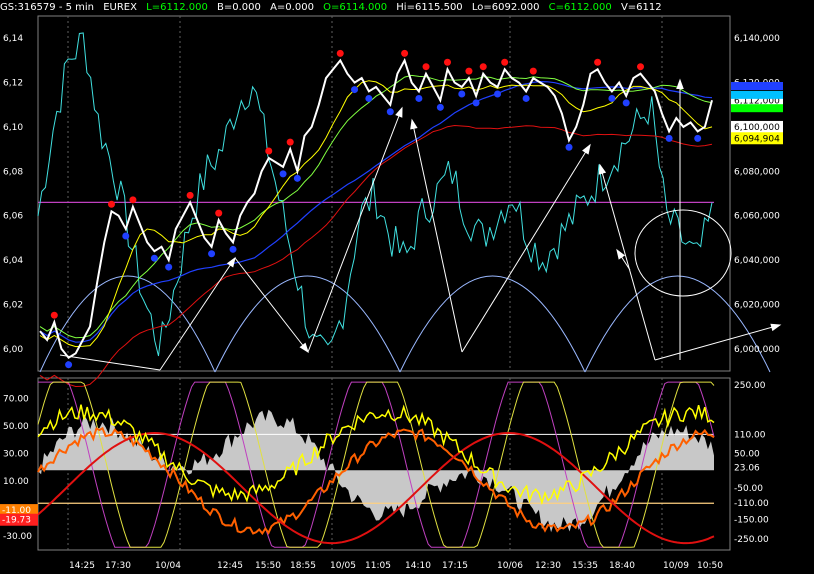 The width and height of the screenshot is (814, 574). What do you see at coordinates (676, 566) in the screenshot?
I see `time-axis-tick: 10/09` at bounding box center [676, 566].